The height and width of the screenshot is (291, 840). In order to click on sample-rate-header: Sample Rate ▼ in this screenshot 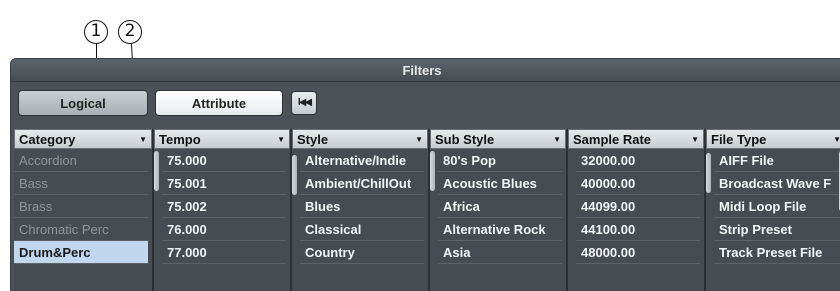, I will do `click(636, 139)`.